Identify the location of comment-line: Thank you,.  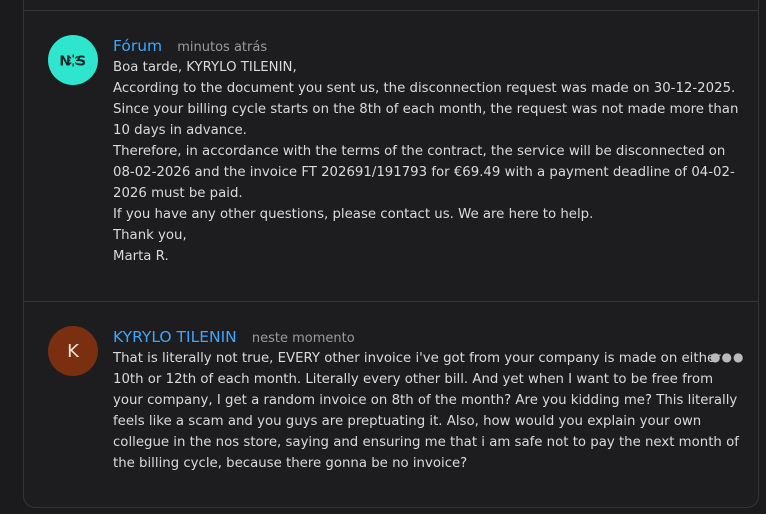
(150, 235).